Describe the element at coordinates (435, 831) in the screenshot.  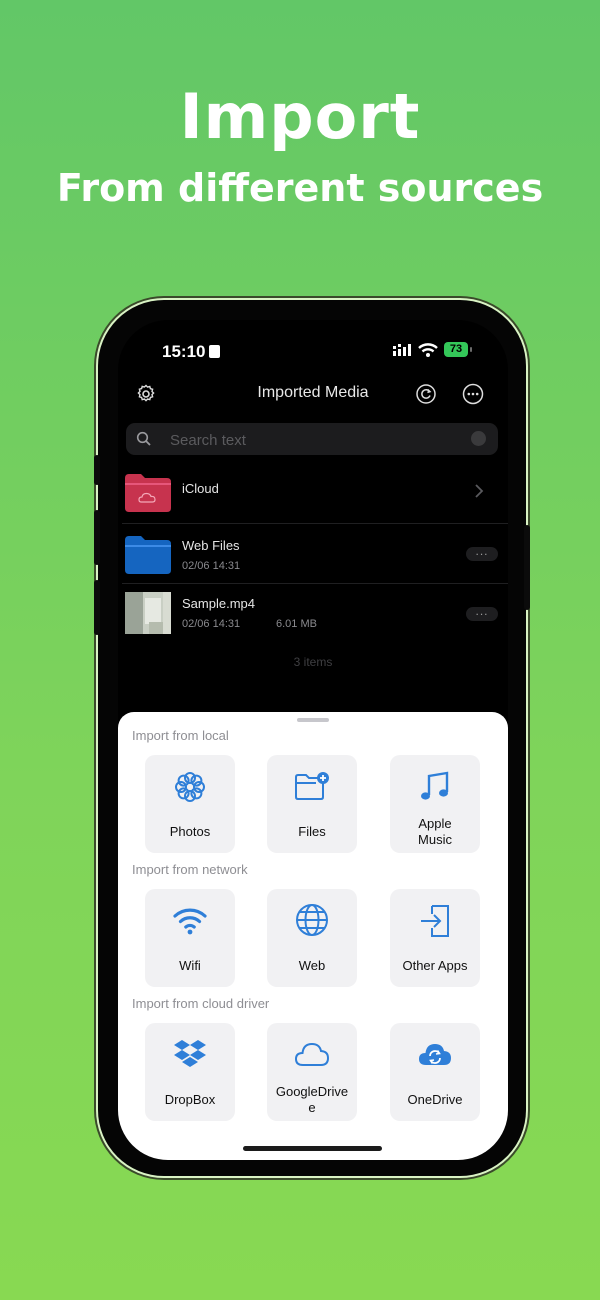
I see `tile-label: Apple Music` at that location.